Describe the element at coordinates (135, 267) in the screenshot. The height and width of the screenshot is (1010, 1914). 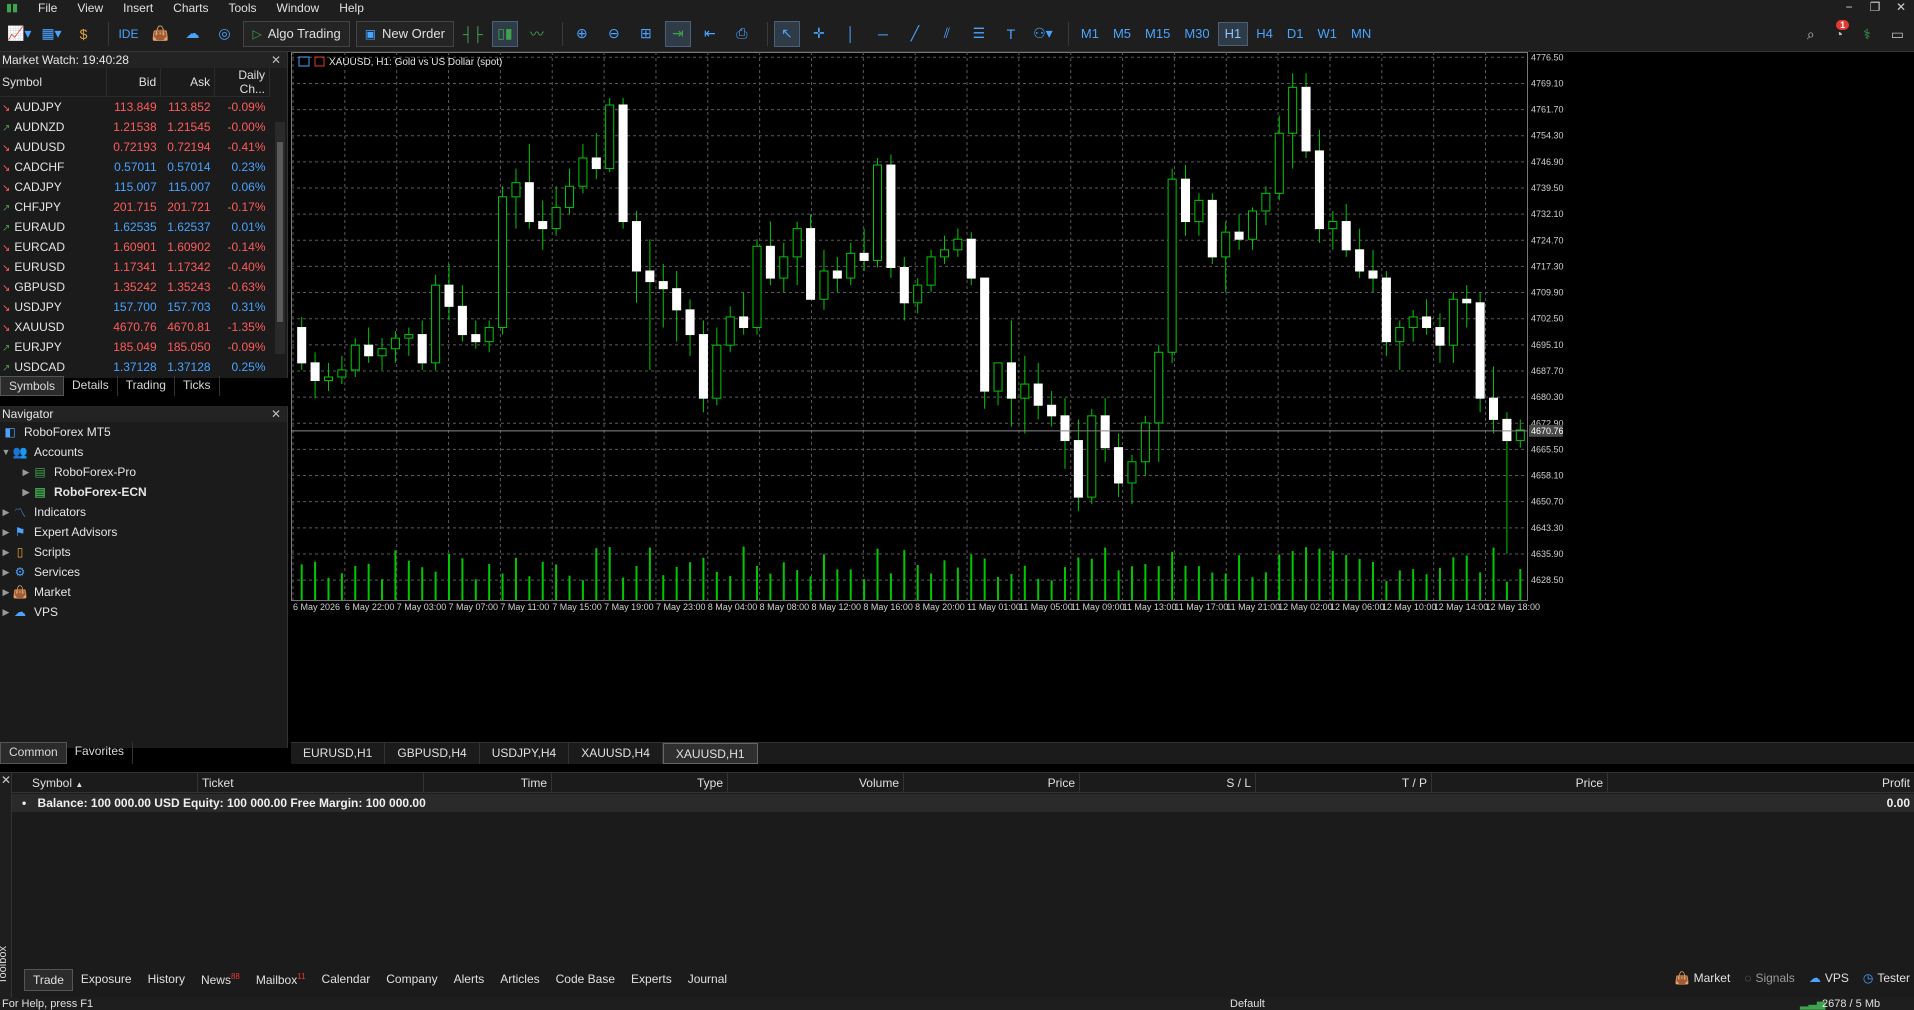
I see `market-watch-row: ↘ EURUSD 1.17341 1.17342 -0.40%` at that location.